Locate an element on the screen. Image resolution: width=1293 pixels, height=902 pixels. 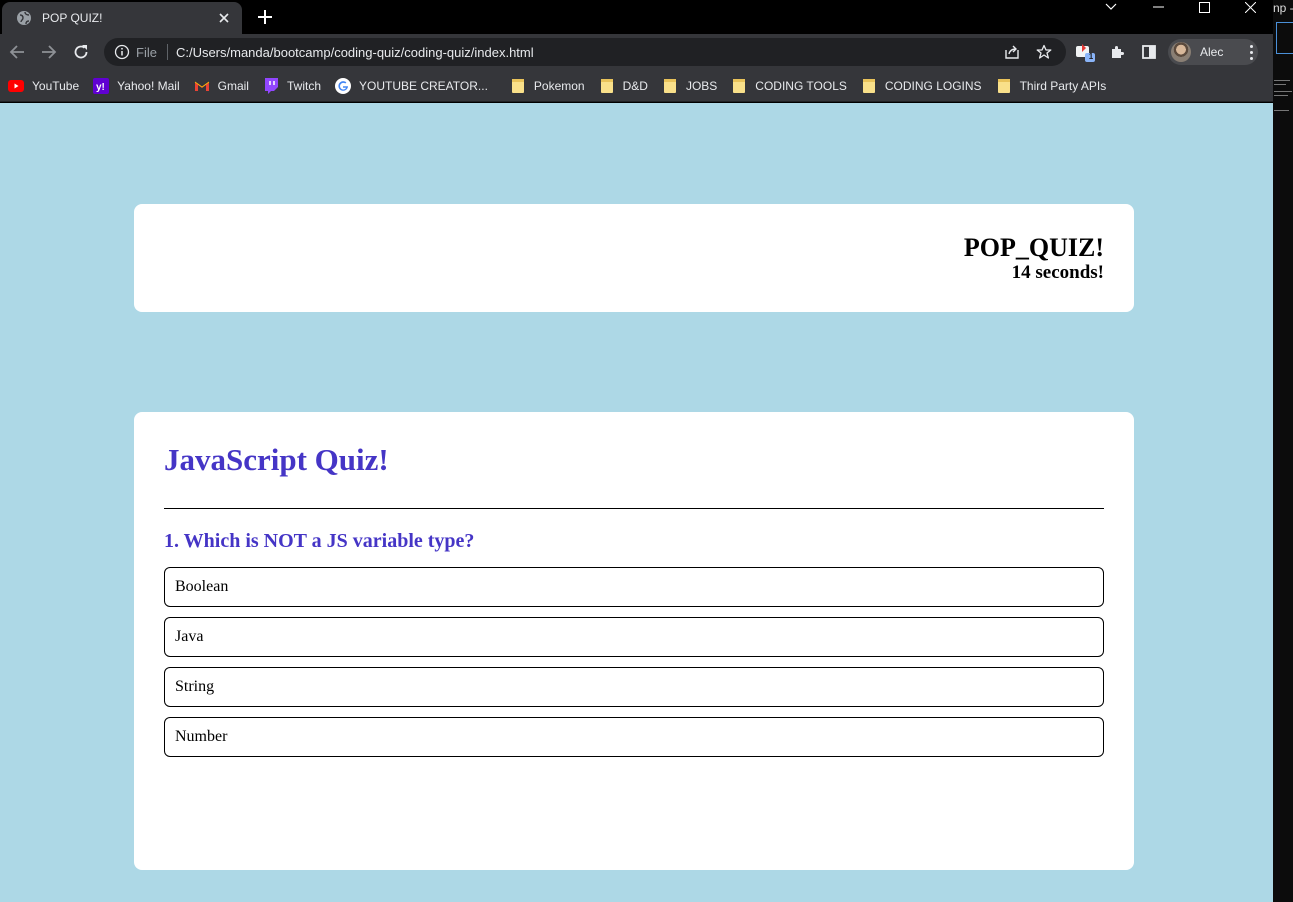
bookmark-folder-dnd: D&D is located at coordinates (627, 86).